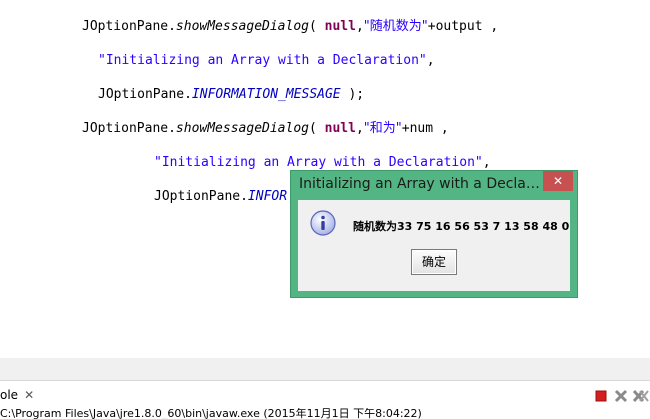  I want to click on remove-all-icon, so click(640, 396).